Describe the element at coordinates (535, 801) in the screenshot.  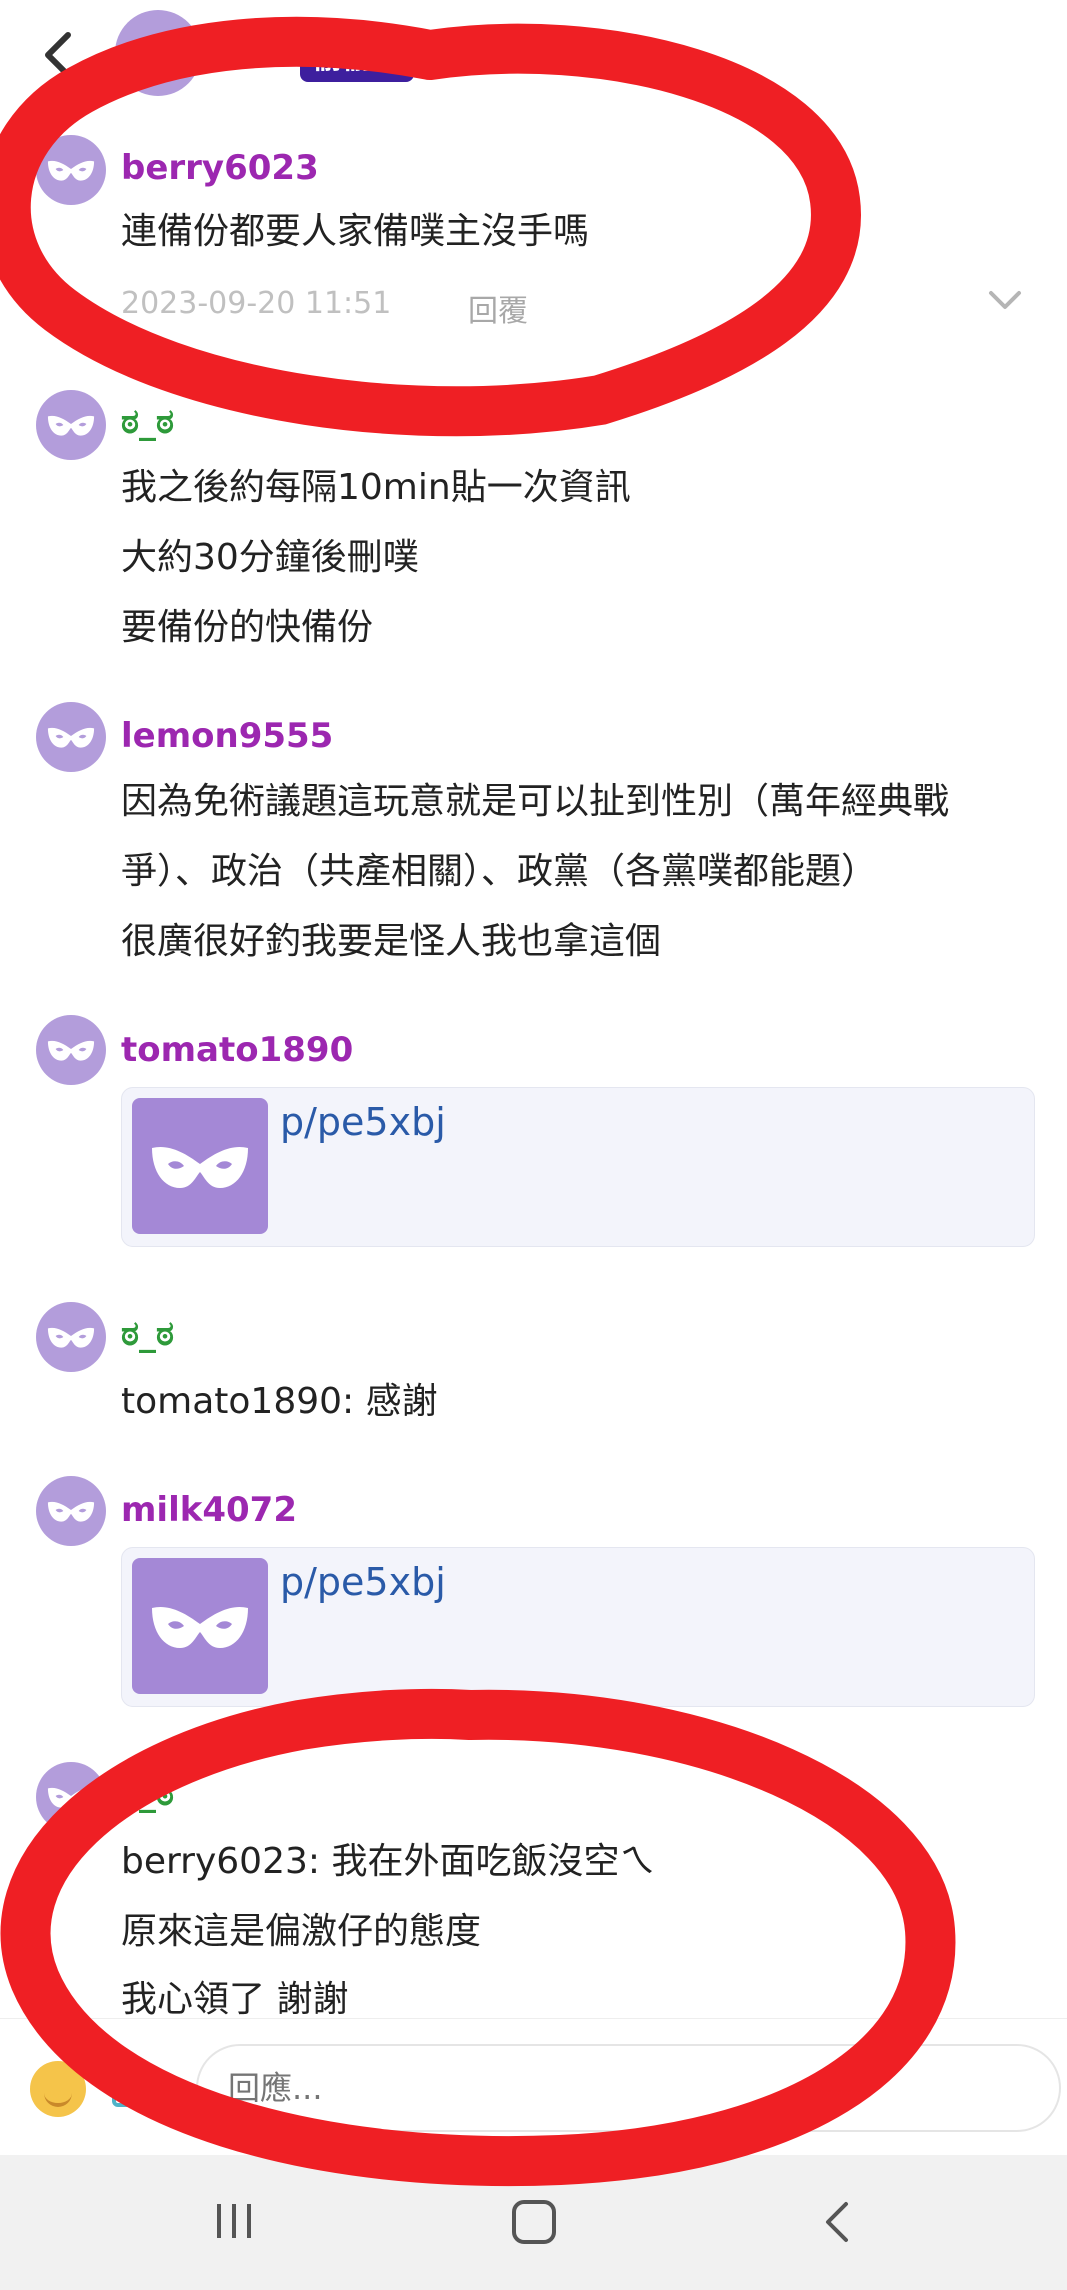
I see `comment-text: 因為免術議題這玩意就是可以扯到性別（萬年經典戰` at that location.